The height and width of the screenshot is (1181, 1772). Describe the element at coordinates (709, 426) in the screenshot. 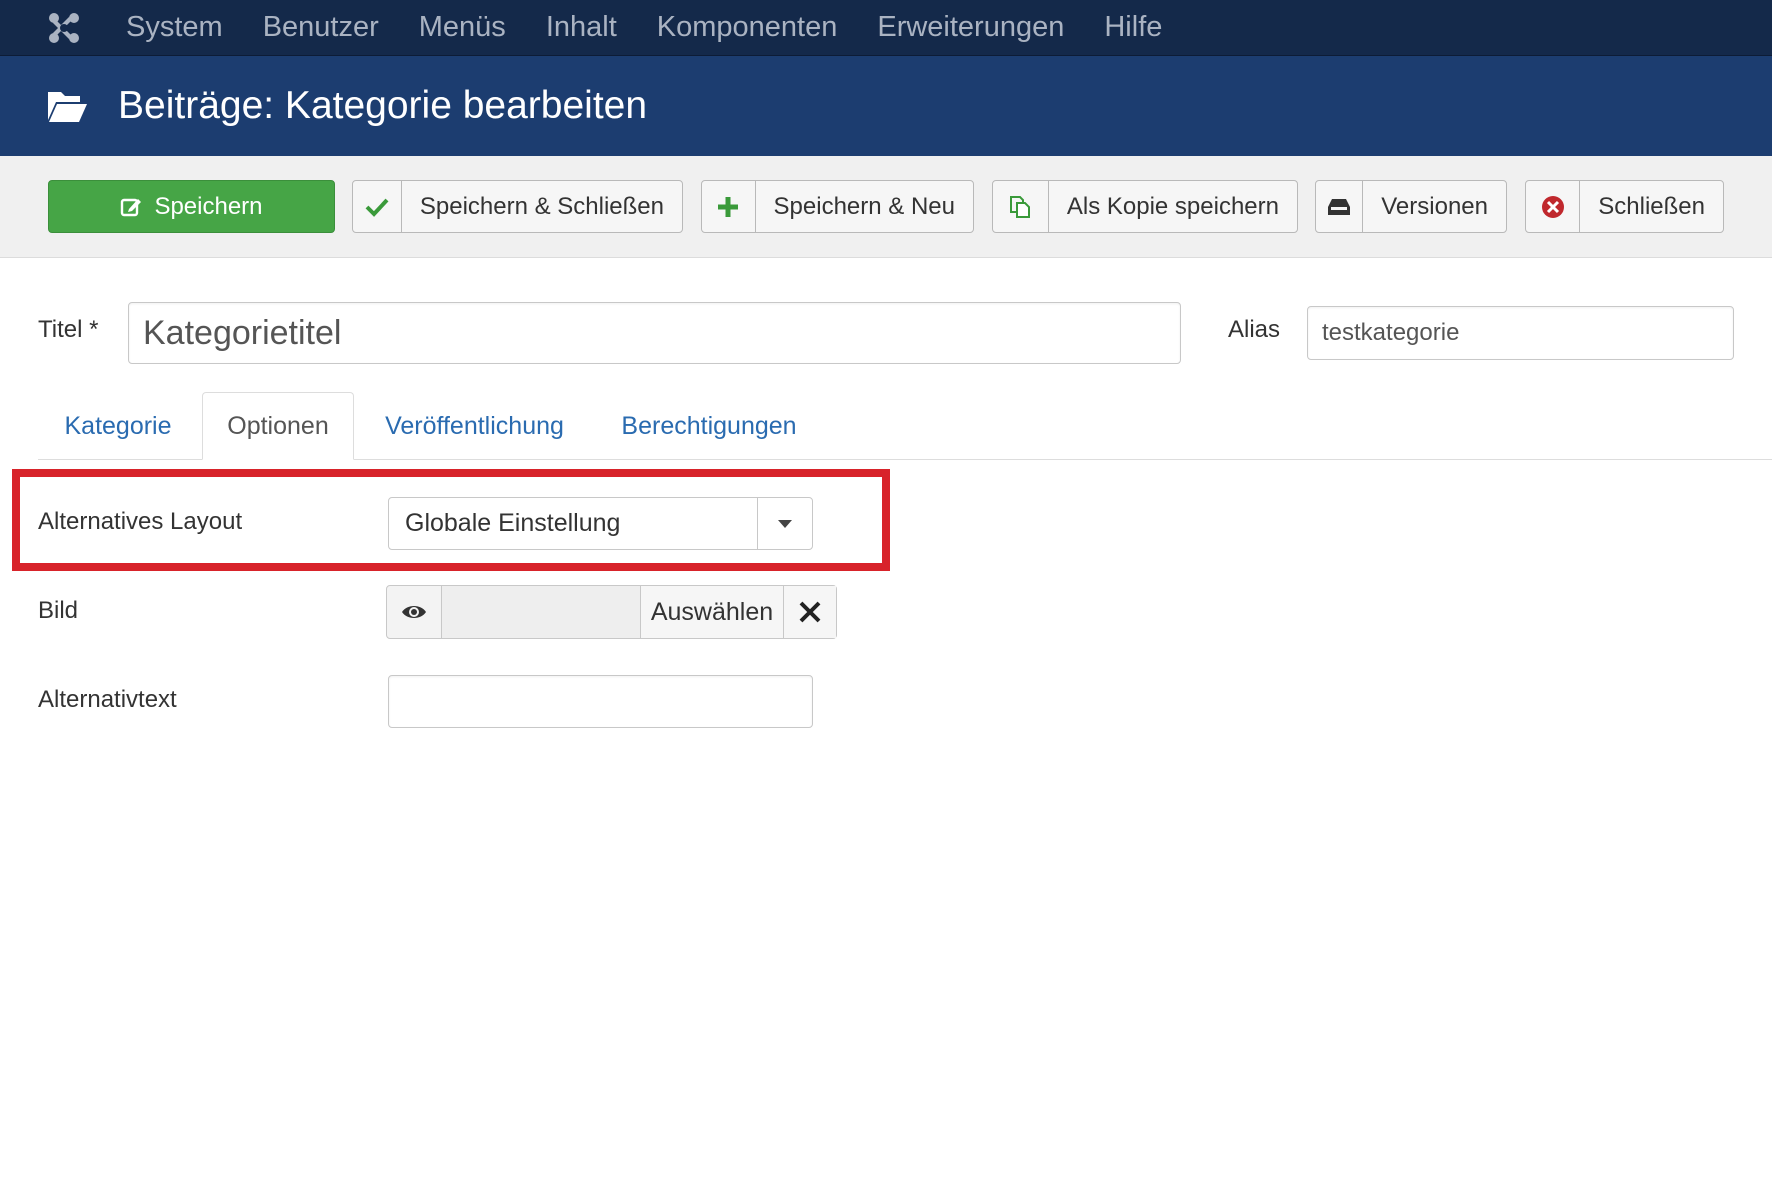

I see `tab-berechtigungen: Berechtigungen` at that location.